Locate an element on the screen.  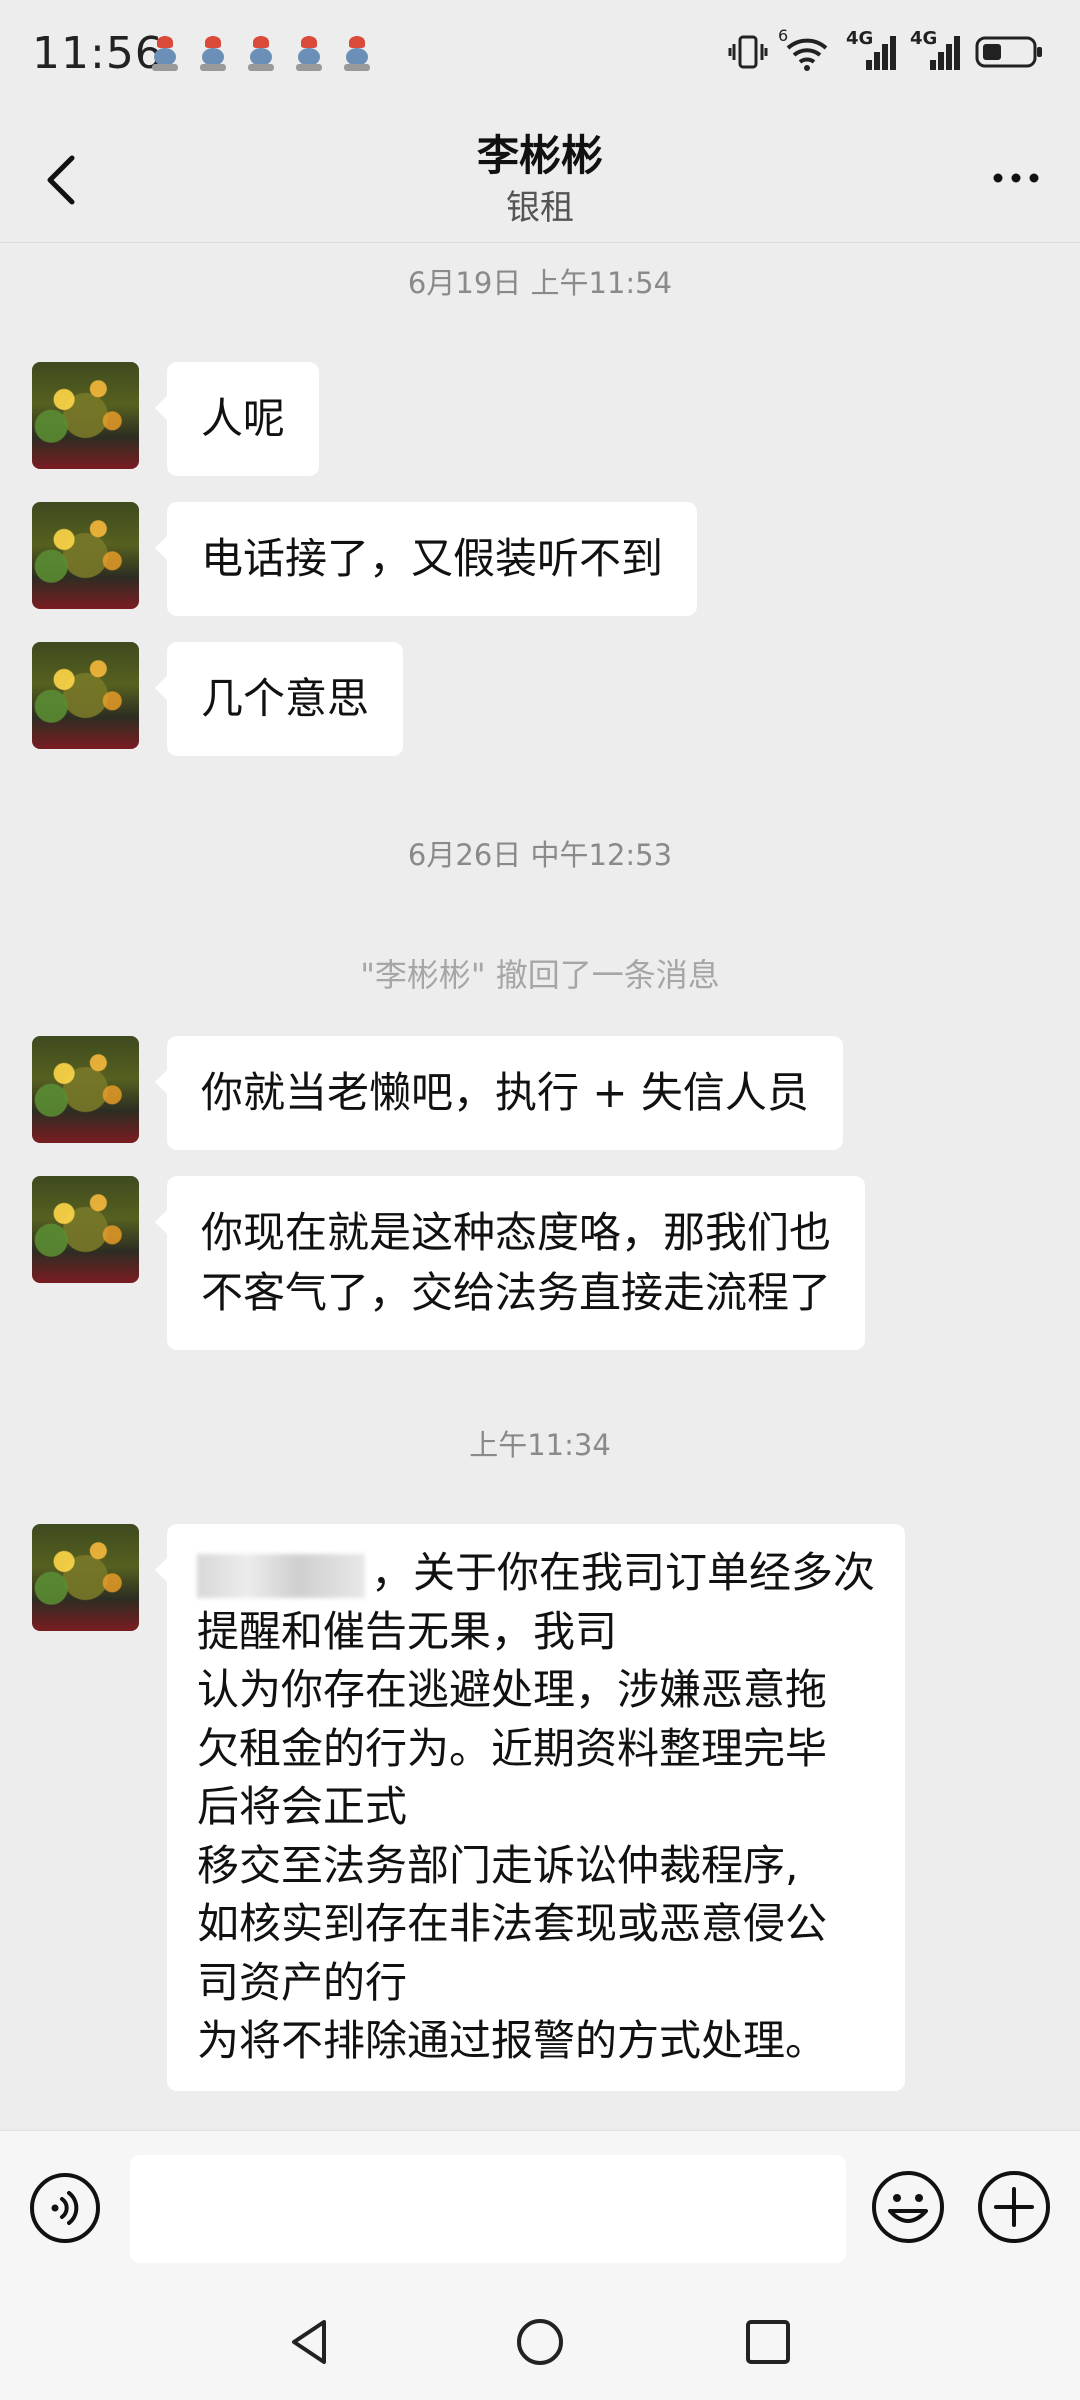
wifi-badge: 6 is located at coordinates (783, 35).